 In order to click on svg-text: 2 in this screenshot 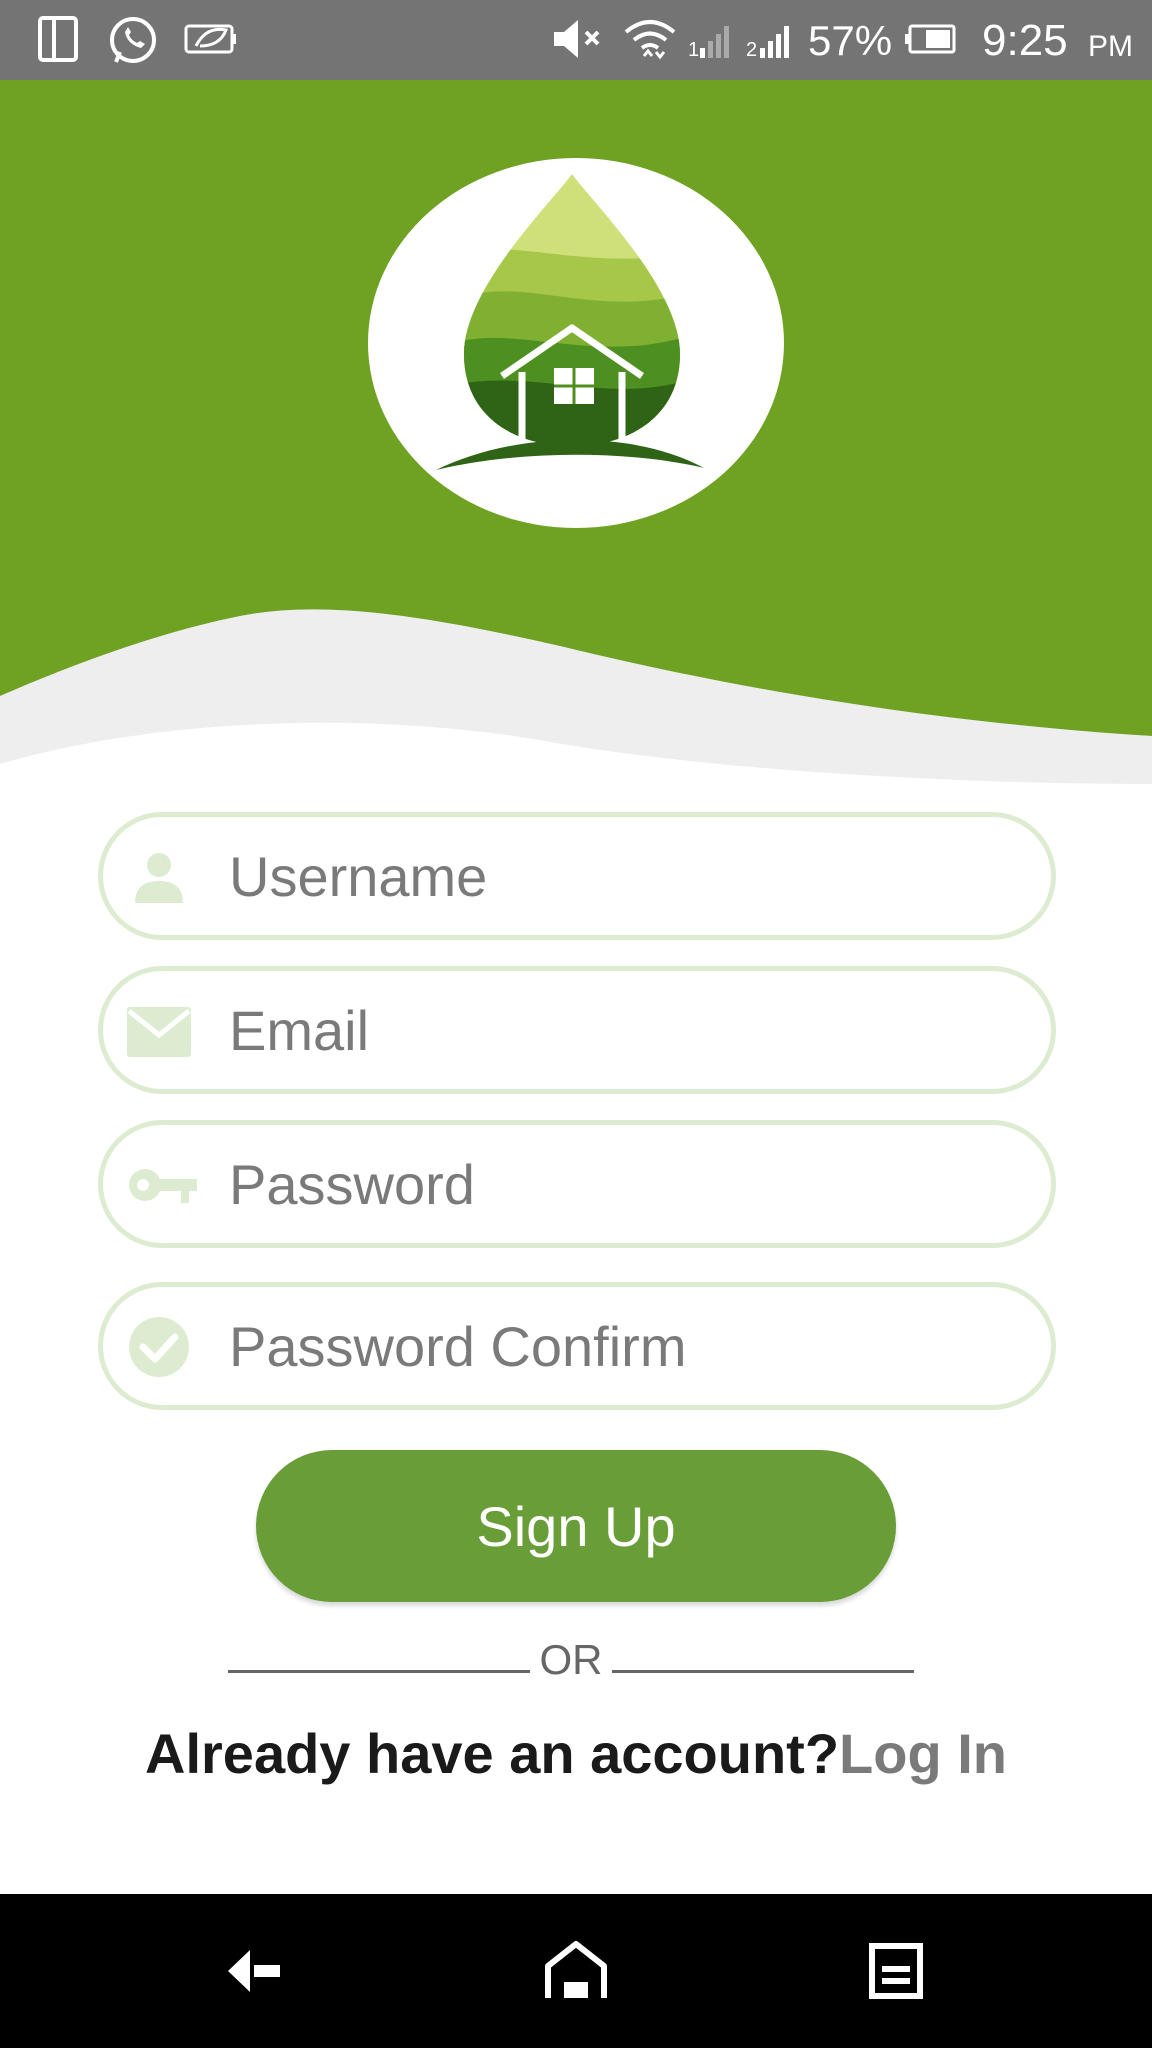, I will do `click(751, 50)`.